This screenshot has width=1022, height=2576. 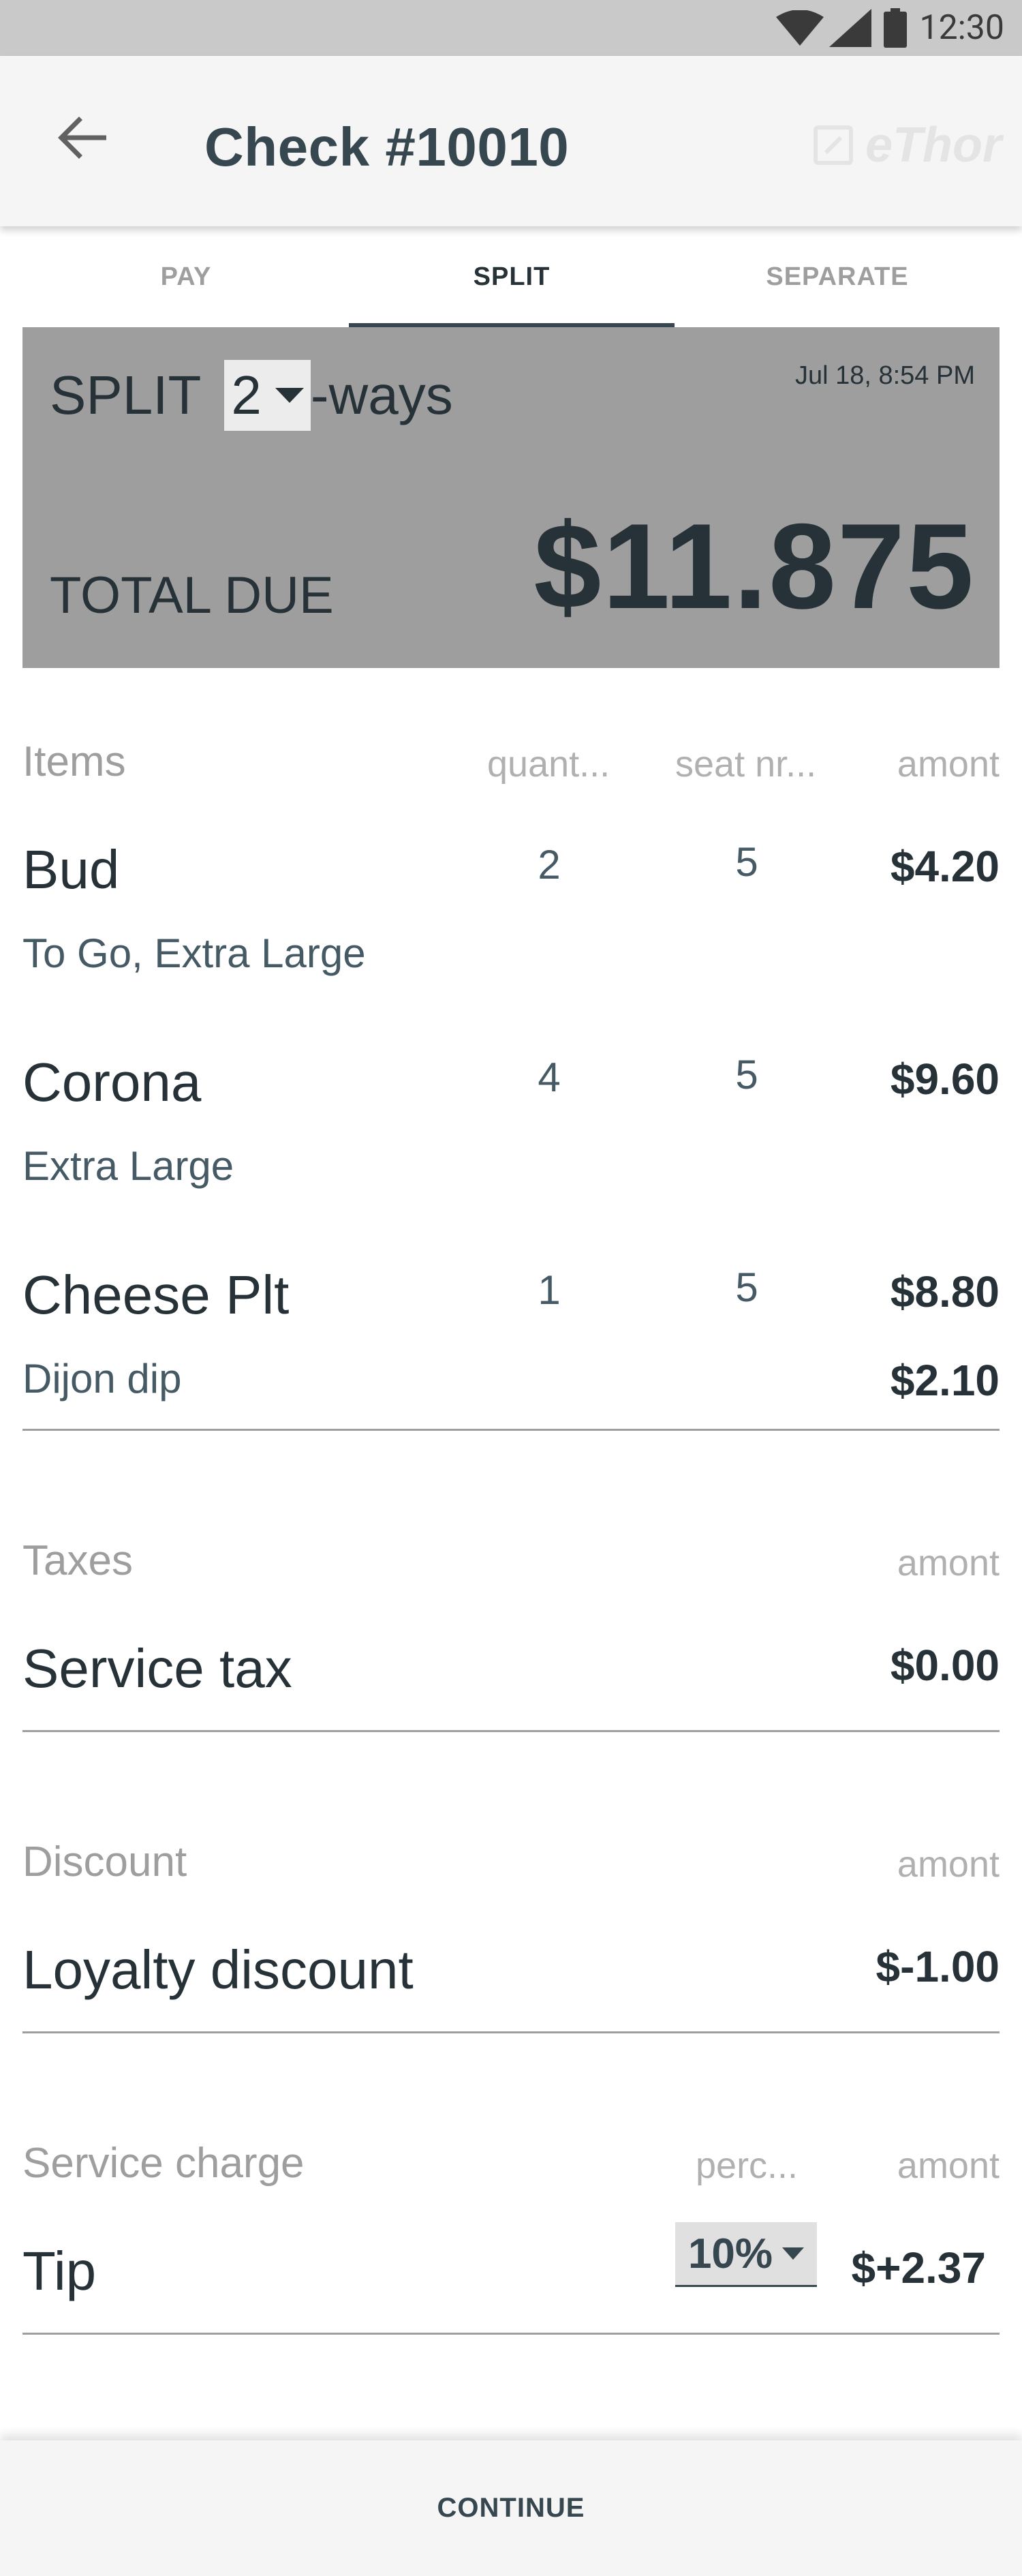 What do you see at coordinates (157, 1669) in the screenshot?
I see `tax-name: Service tax` at bounding box center [157, 1669].